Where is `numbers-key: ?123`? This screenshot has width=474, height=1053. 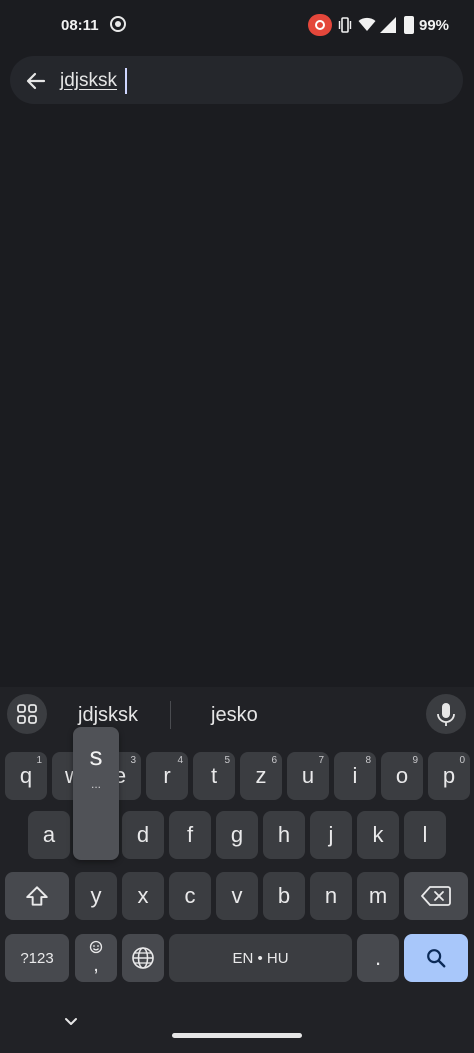 numbers-key: ?123 is located at coordinates (37, 958).